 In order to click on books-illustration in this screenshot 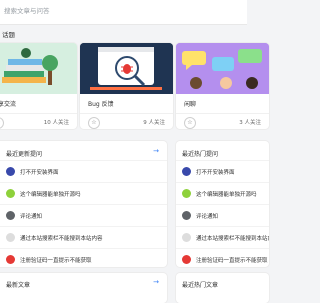, I will do `click(38, 68)`.